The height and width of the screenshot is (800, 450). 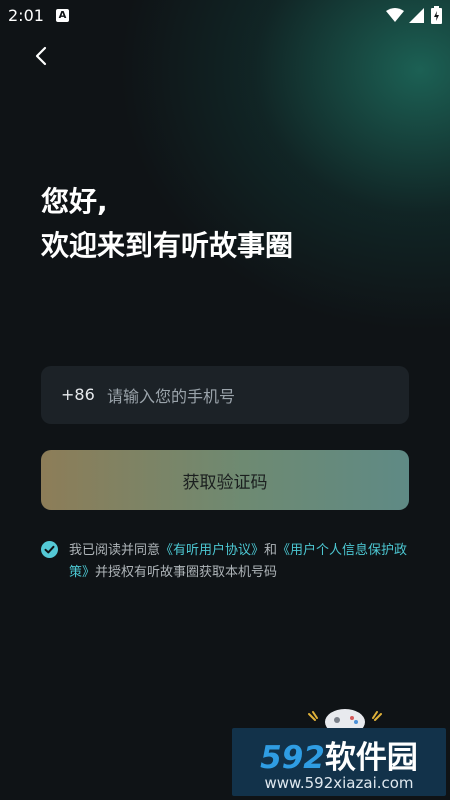 I want to click on notification-badge-icon: A, so click(x=62, y=15).